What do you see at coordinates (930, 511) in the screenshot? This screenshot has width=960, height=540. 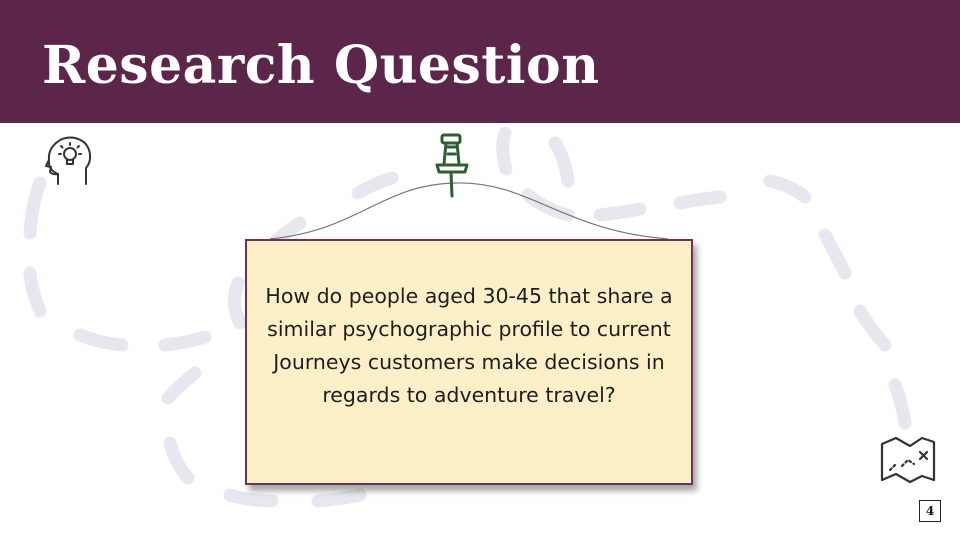 I see `page-number: 4` at bounding box center [930, 511].